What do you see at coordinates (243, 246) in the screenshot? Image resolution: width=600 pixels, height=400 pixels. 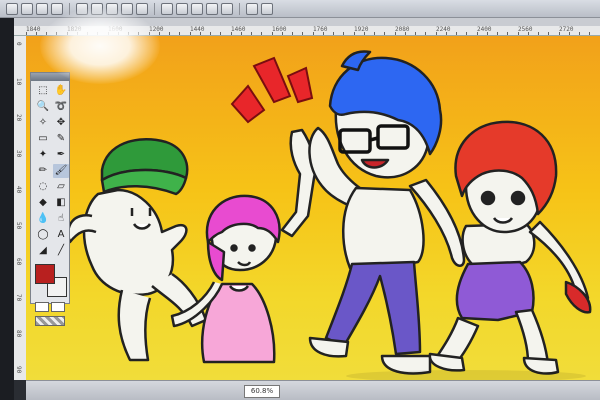 I see `pink-haired-girl` at bounding box center [243, 246].